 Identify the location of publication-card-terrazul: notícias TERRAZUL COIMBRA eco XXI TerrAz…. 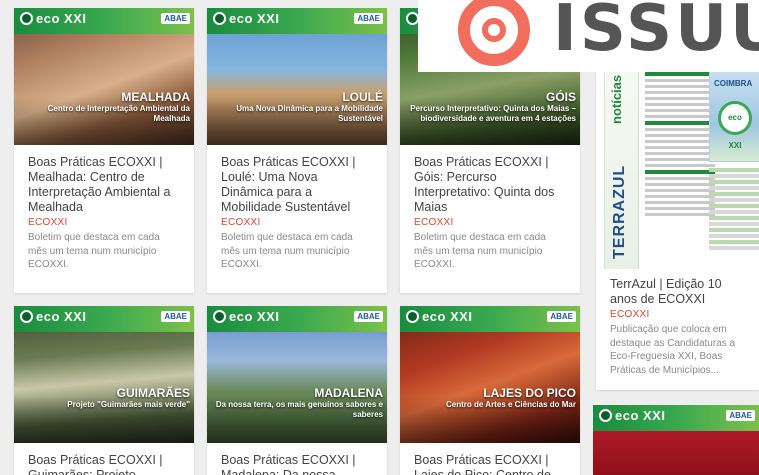
(677, 227).